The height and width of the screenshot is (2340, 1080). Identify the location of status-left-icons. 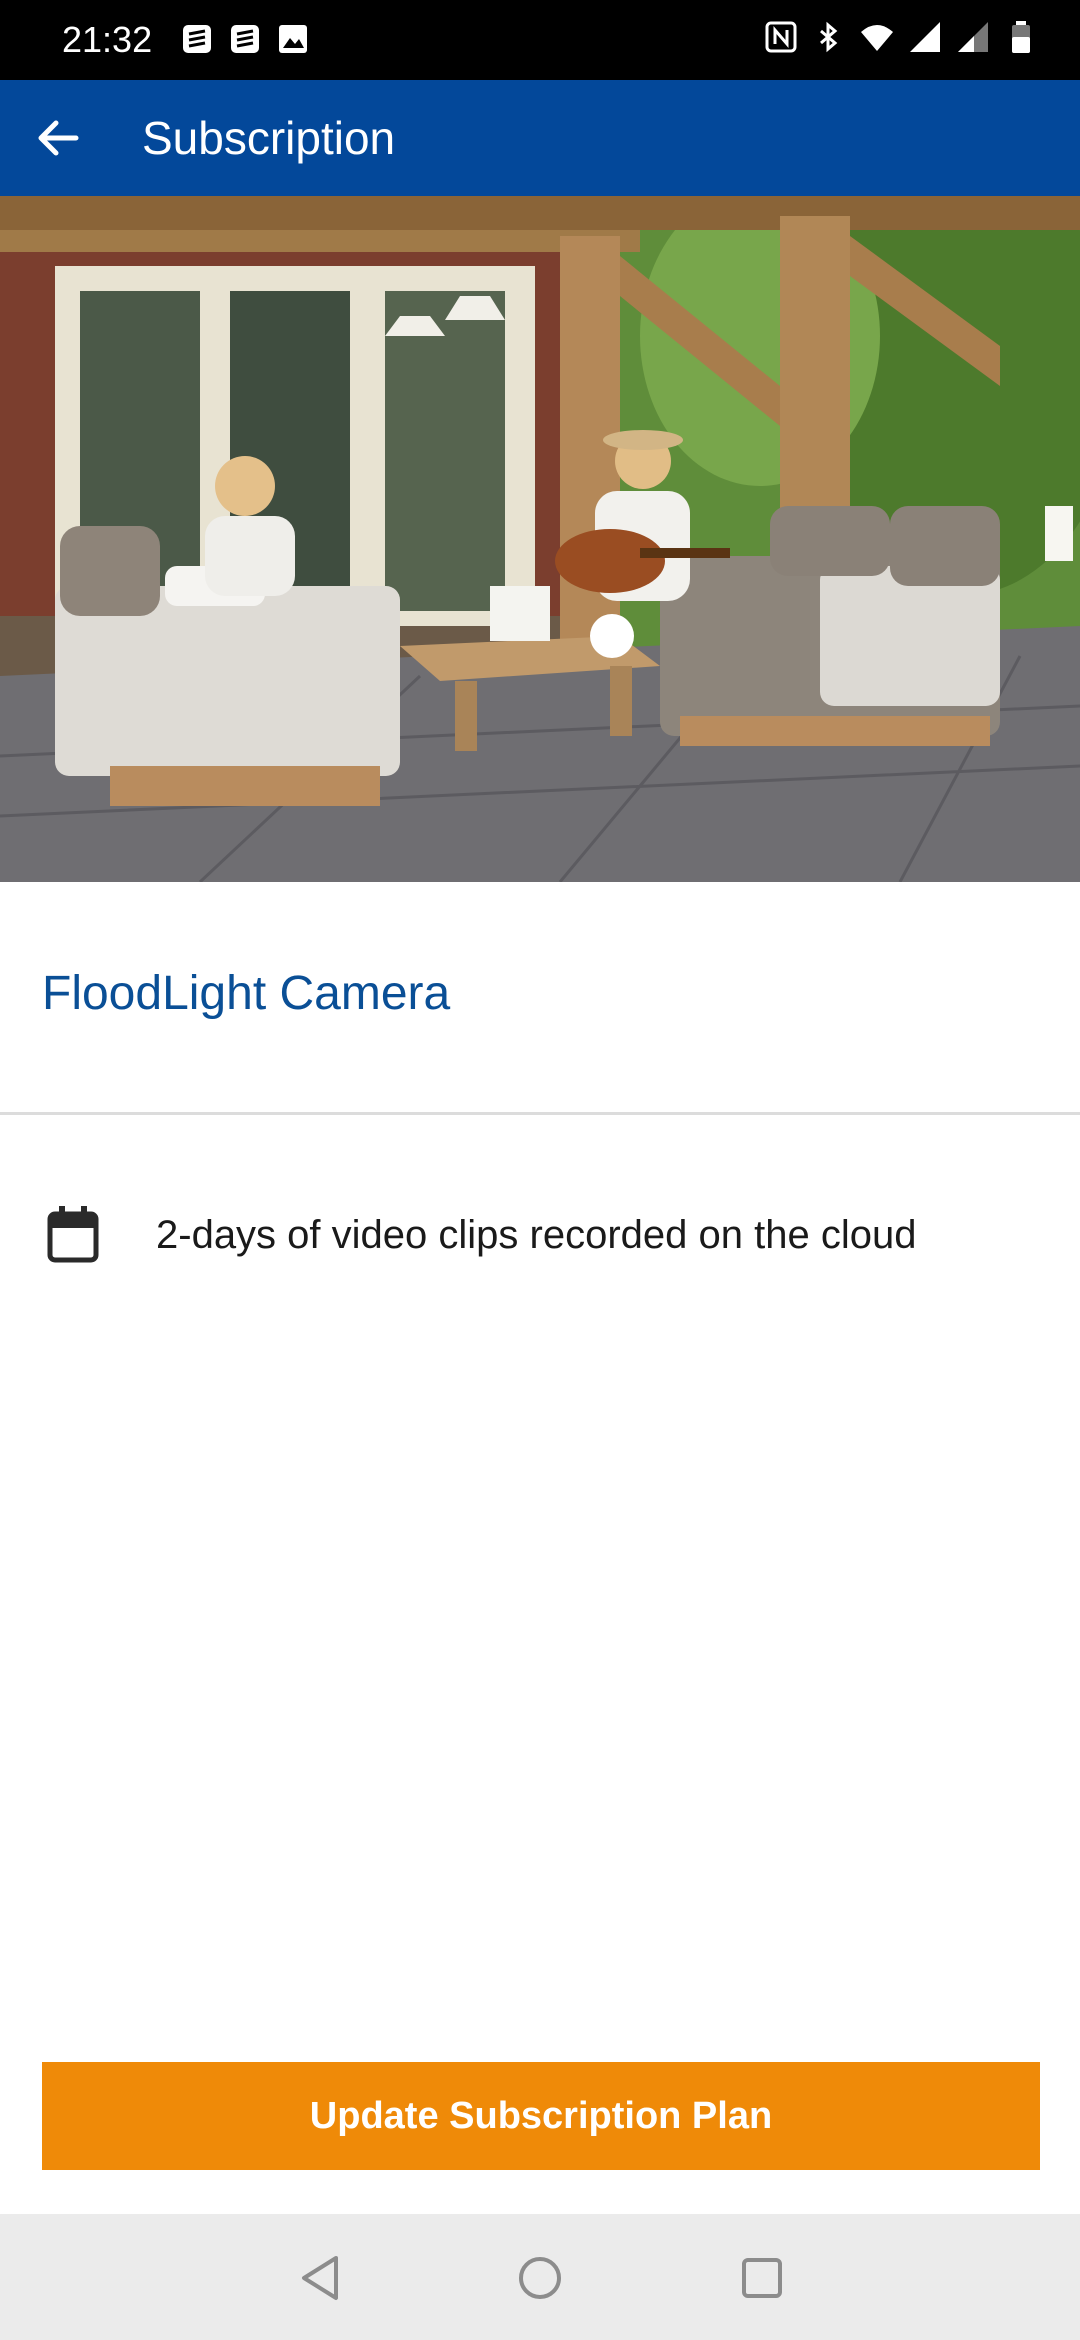
(245, 39).